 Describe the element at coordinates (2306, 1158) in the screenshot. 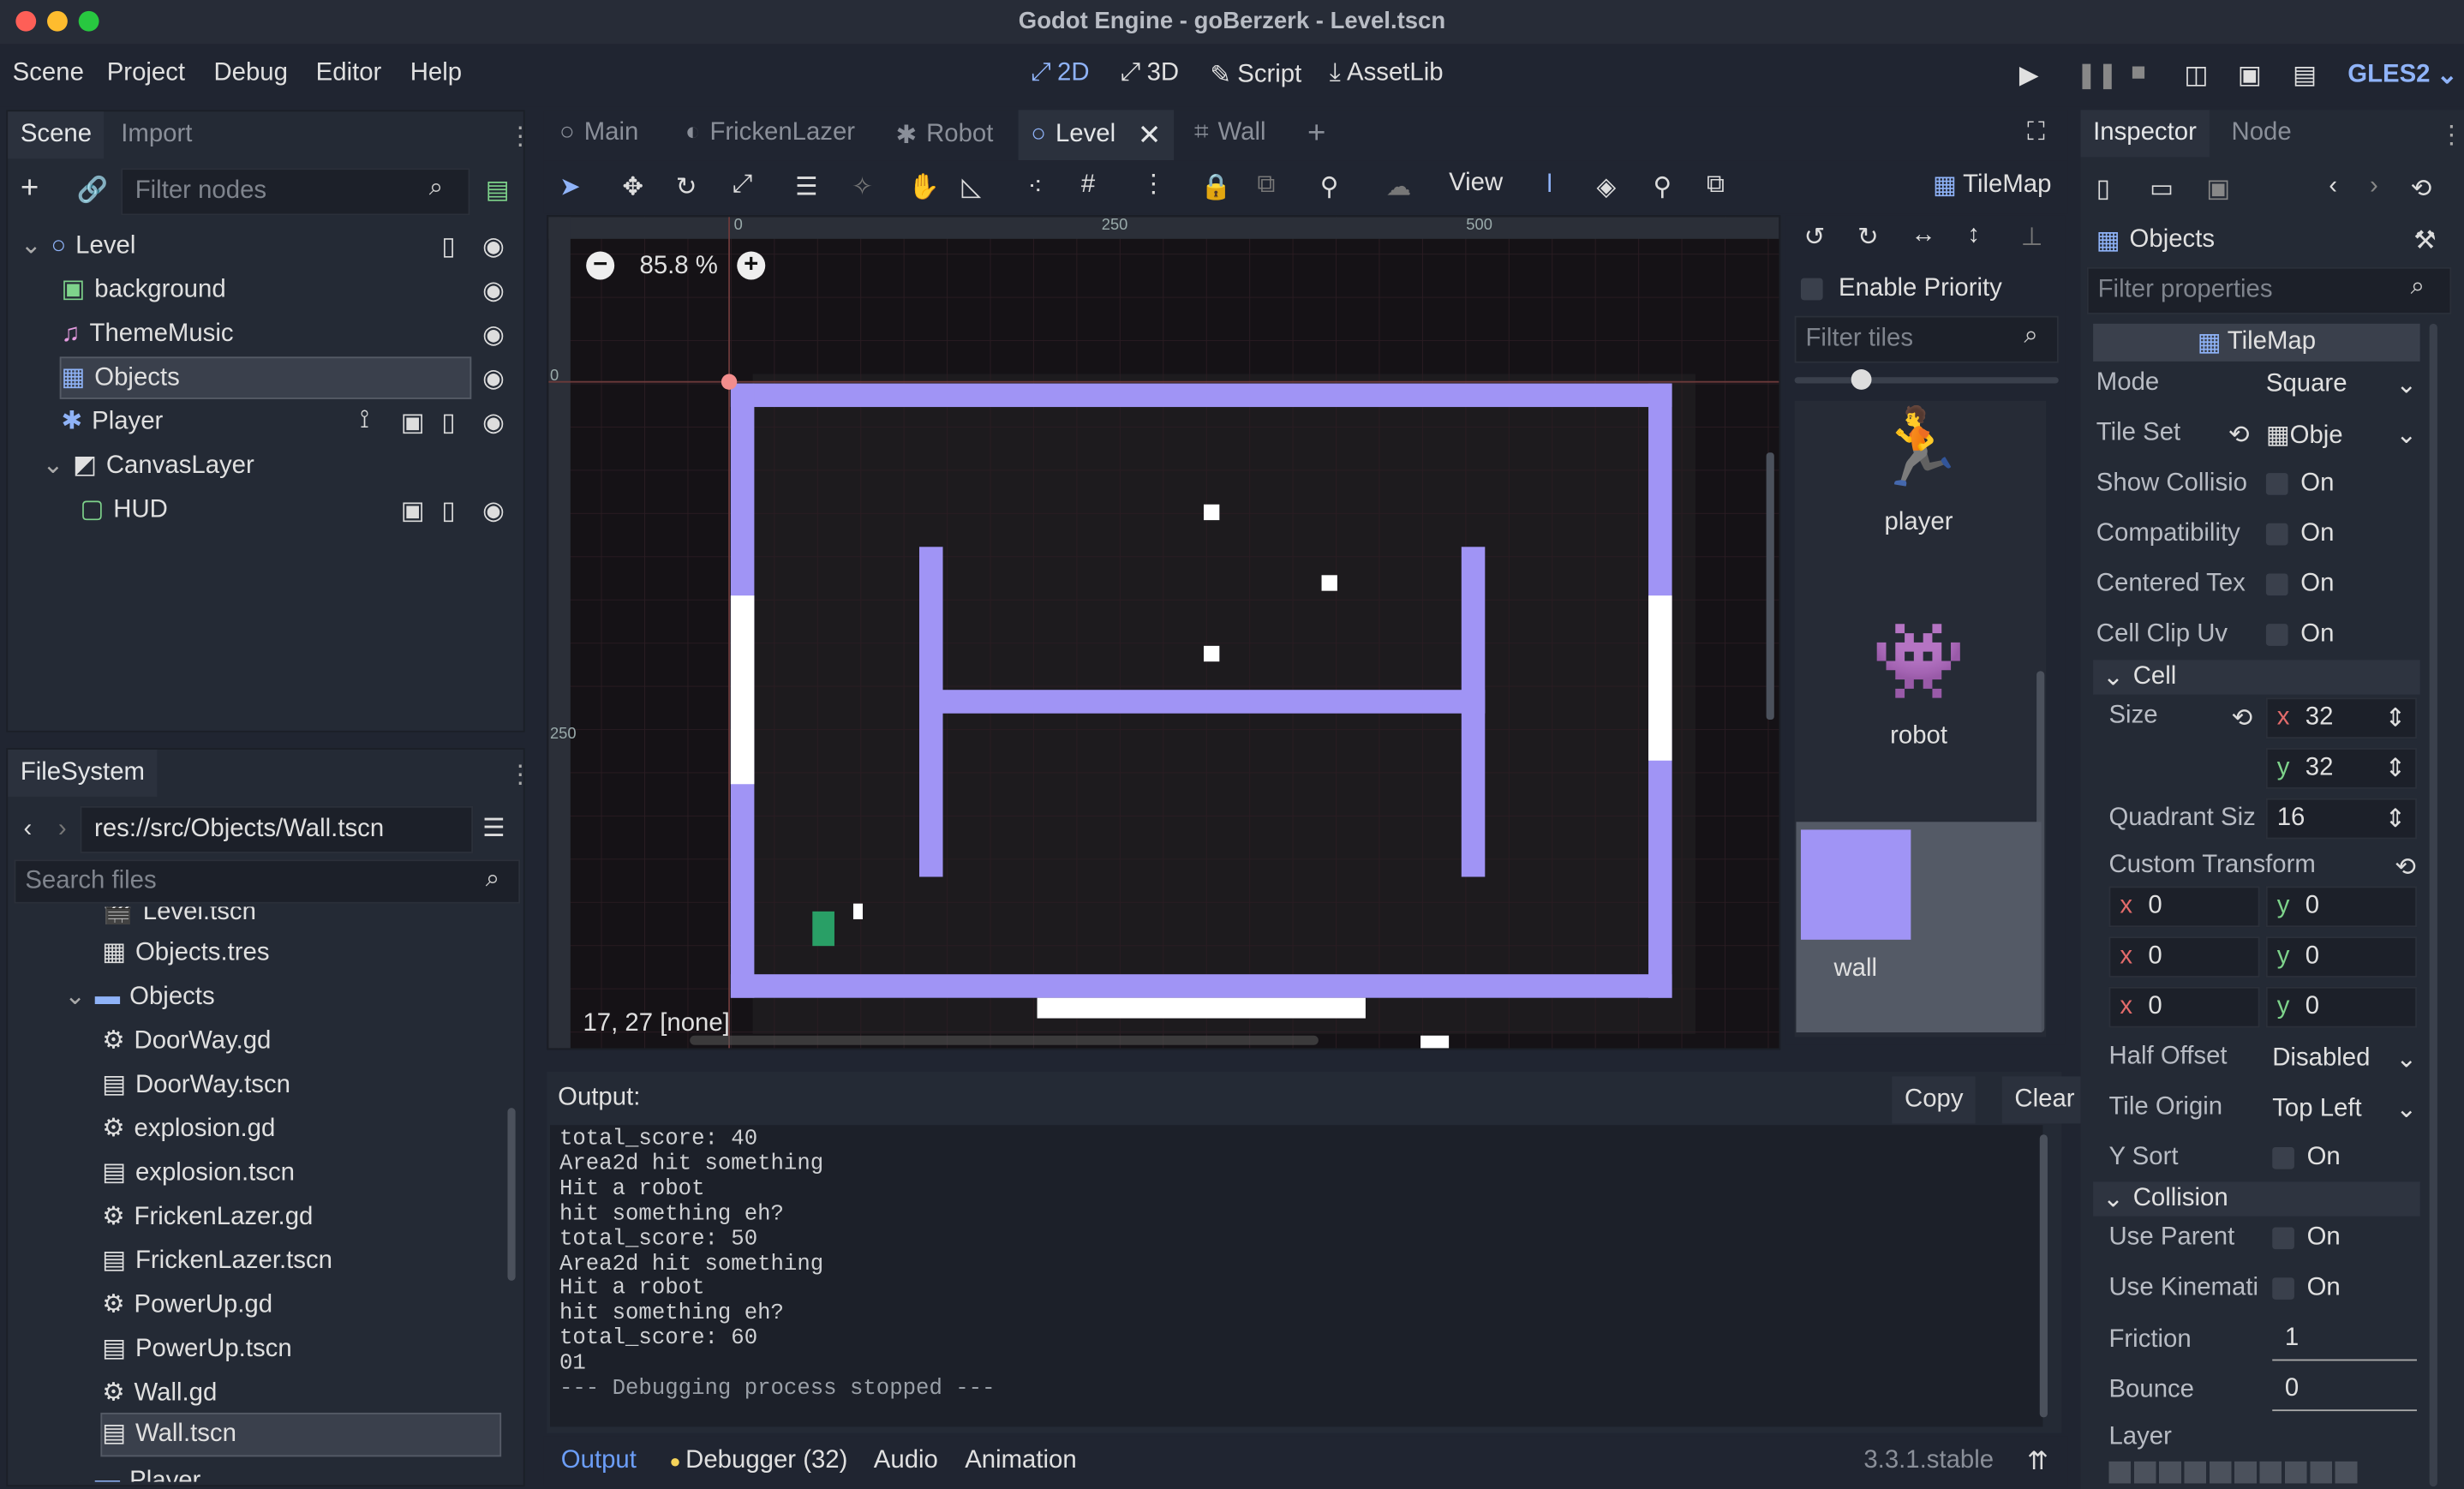

I see `y-sort-checkbox: On` at that location.